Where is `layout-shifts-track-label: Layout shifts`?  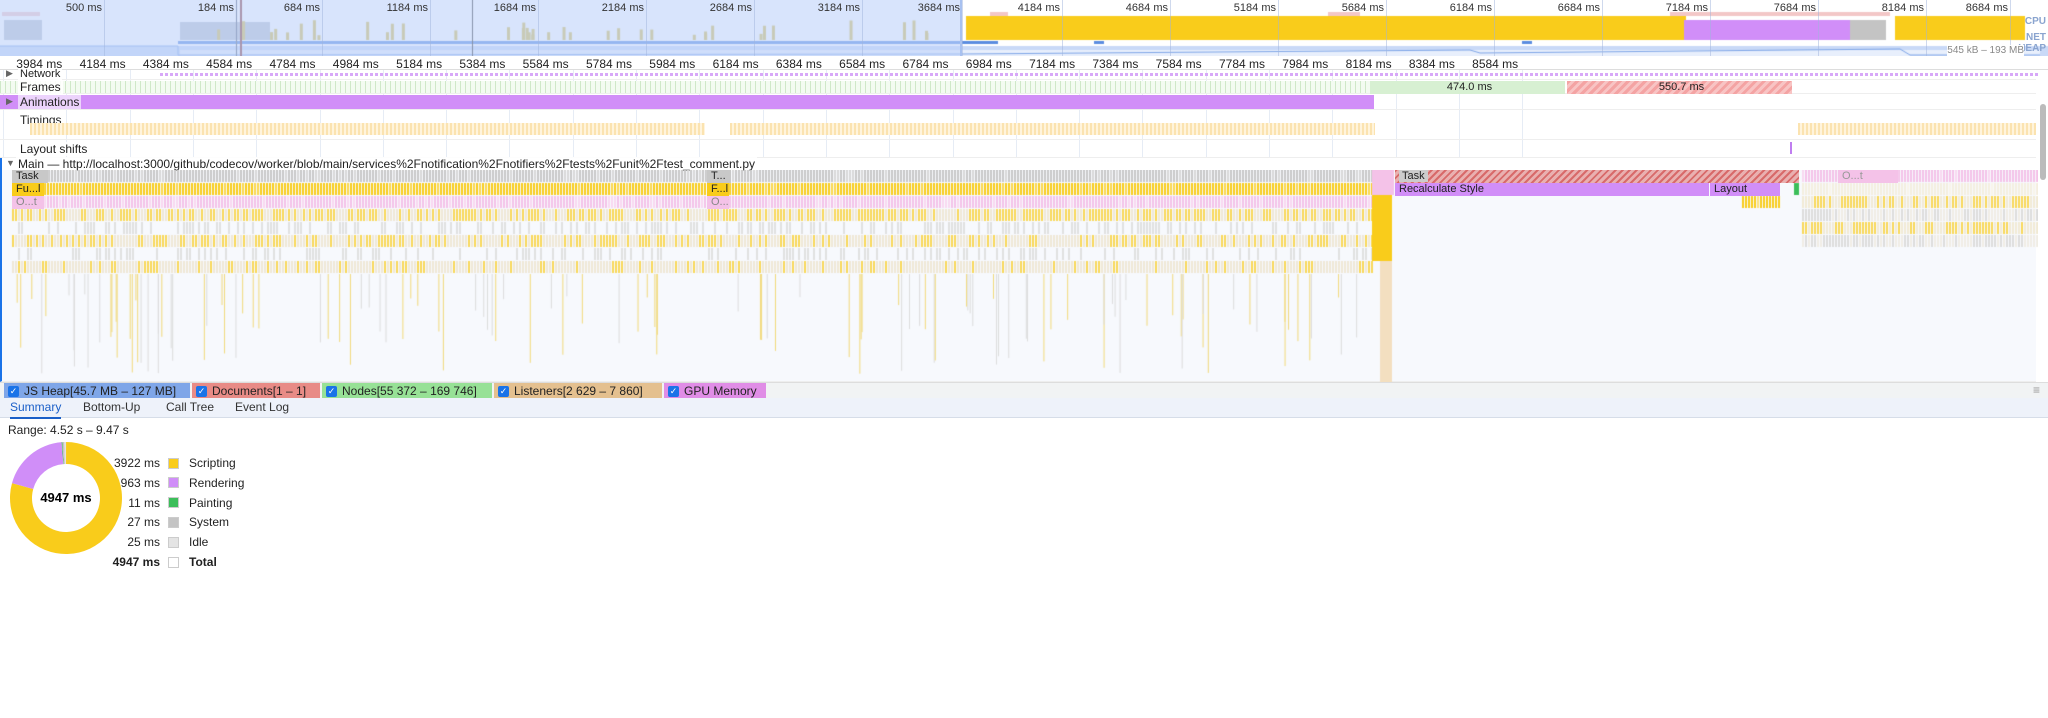
layout-shifts-track-label: Layout shifts is located at coordinates (54, 149).